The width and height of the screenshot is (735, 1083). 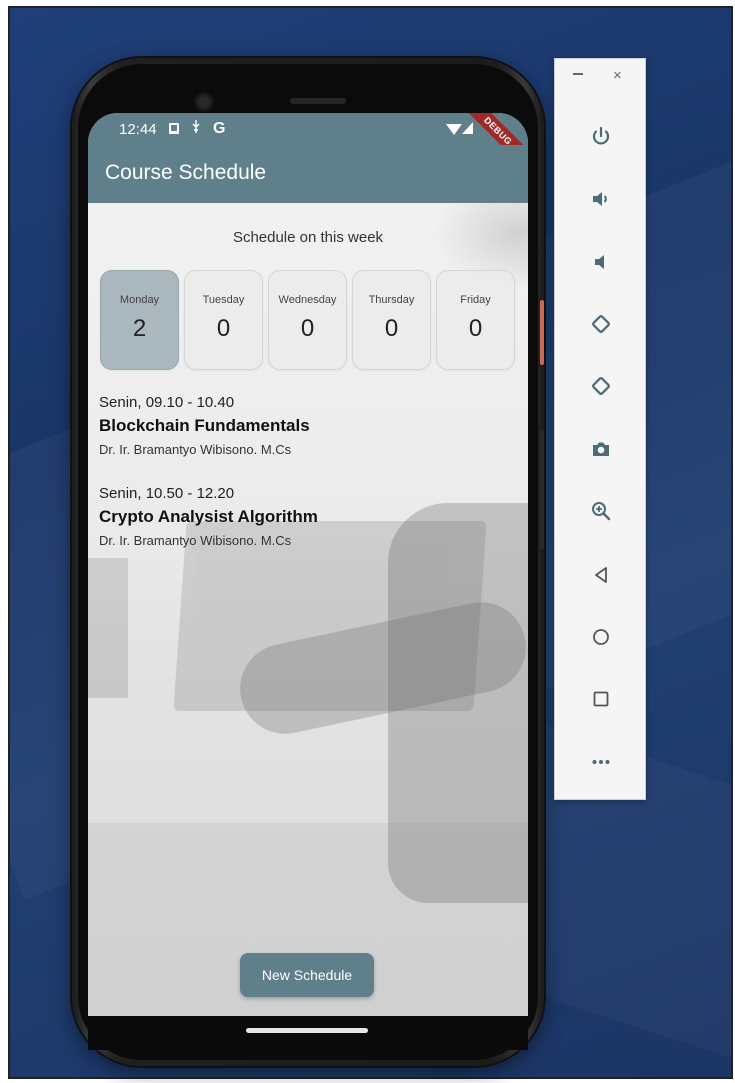 I want to click on day-card-thursday: Thursday 0, so click(x=391, y=320).